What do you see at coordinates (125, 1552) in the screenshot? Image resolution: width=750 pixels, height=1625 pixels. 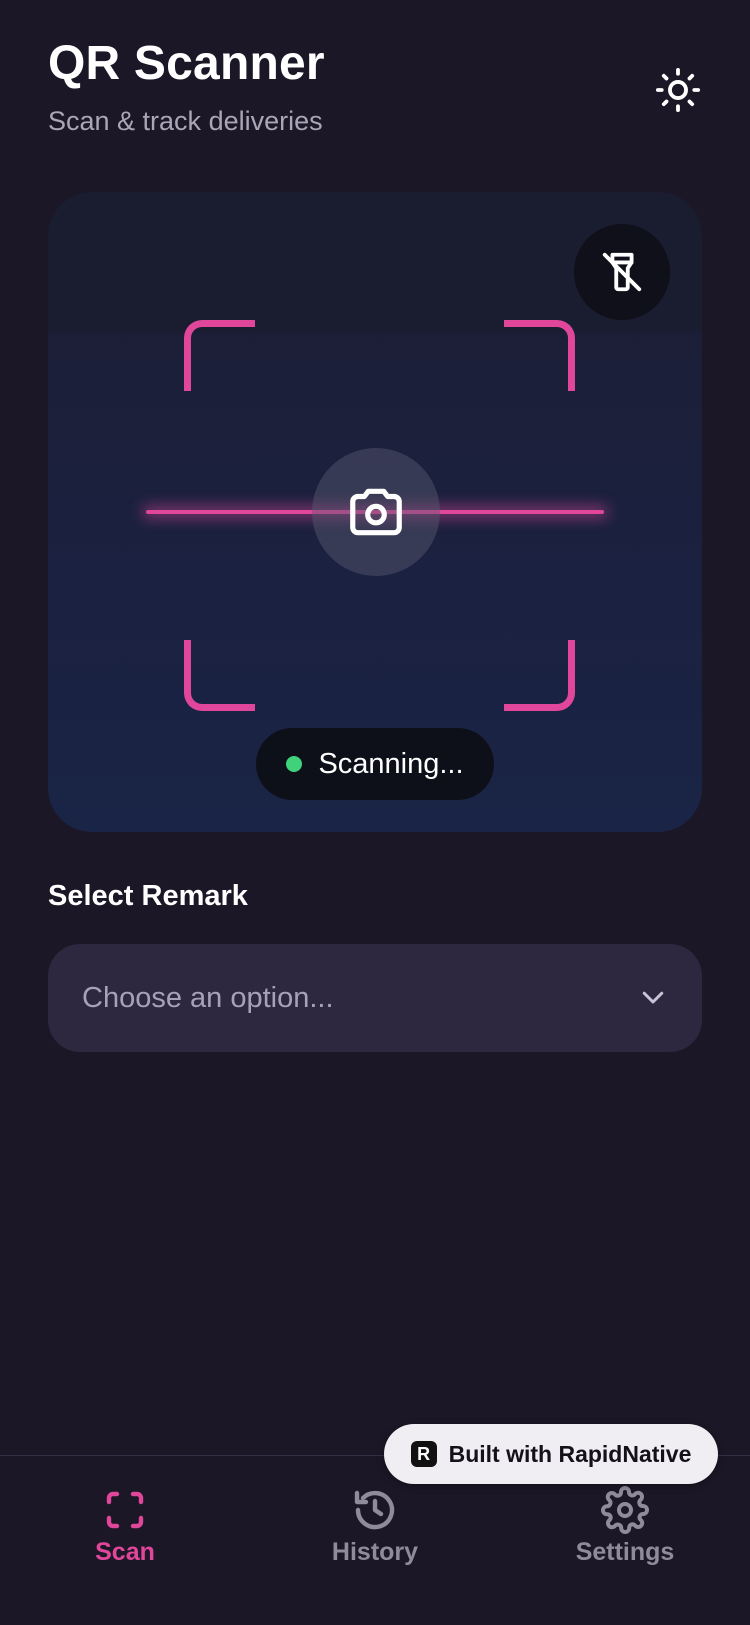 I see `tab-scan-label: Scan` at bounding box center [125, 1552].